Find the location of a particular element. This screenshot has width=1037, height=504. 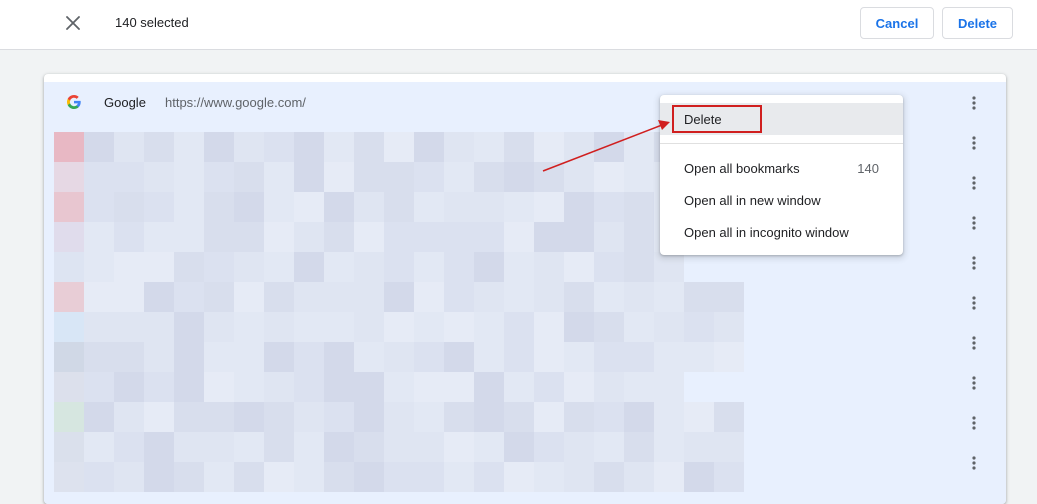

close-selection-button is located at coordinates (73, 23).